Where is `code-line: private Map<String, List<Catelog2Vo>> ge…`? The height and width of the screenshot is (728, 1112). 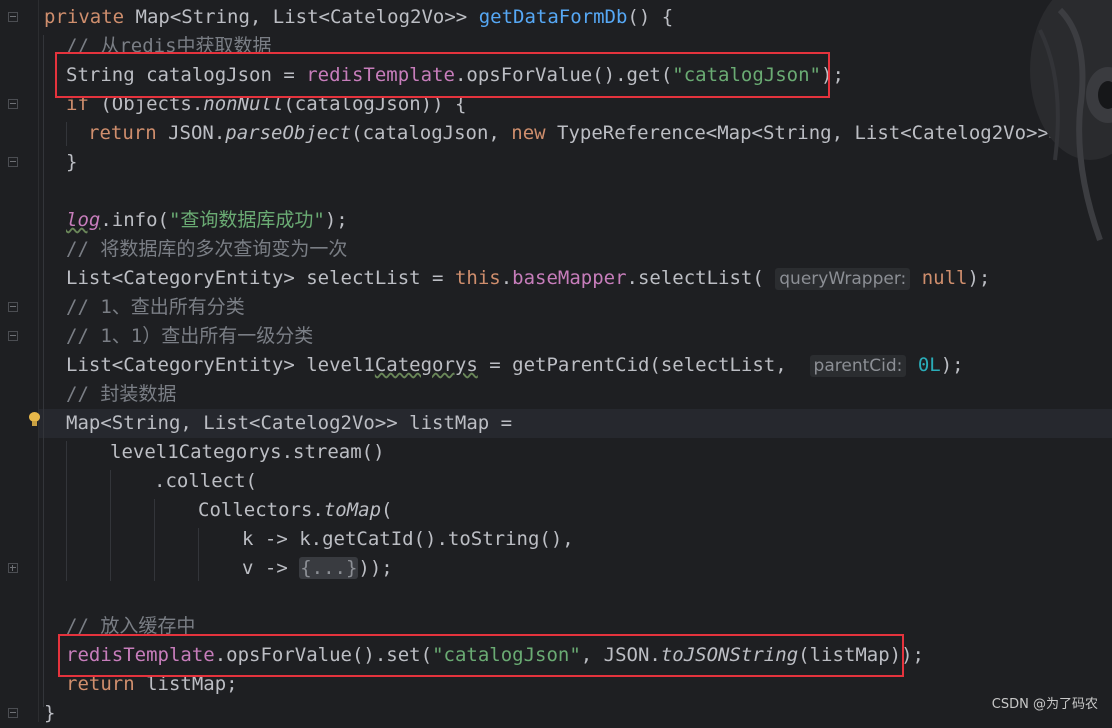 code-line: private Map<String, List<Catelog2Vo>> ge… is located at coordinates (358, 17).